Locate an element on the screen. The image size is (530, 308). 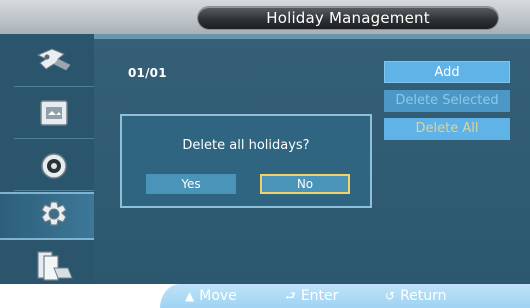
dialog-message: Delete all holidays? is located at coordinates (246, 145).